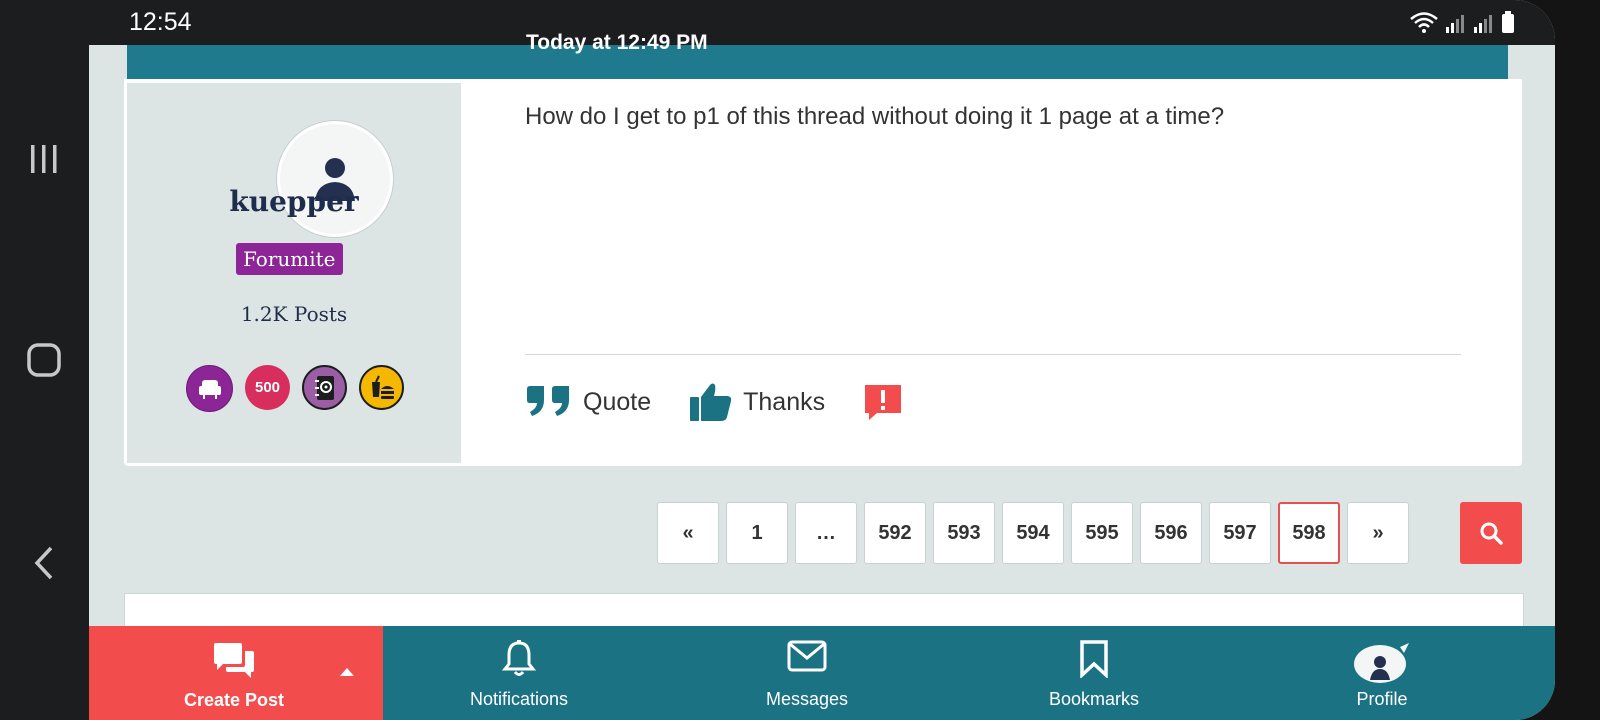 This screenshot has height=720, width=1600. What do you see at coordinates (1309, 533) in the screenshot?
I see `page-button-current: 598` at bounding box center [1309, 533].